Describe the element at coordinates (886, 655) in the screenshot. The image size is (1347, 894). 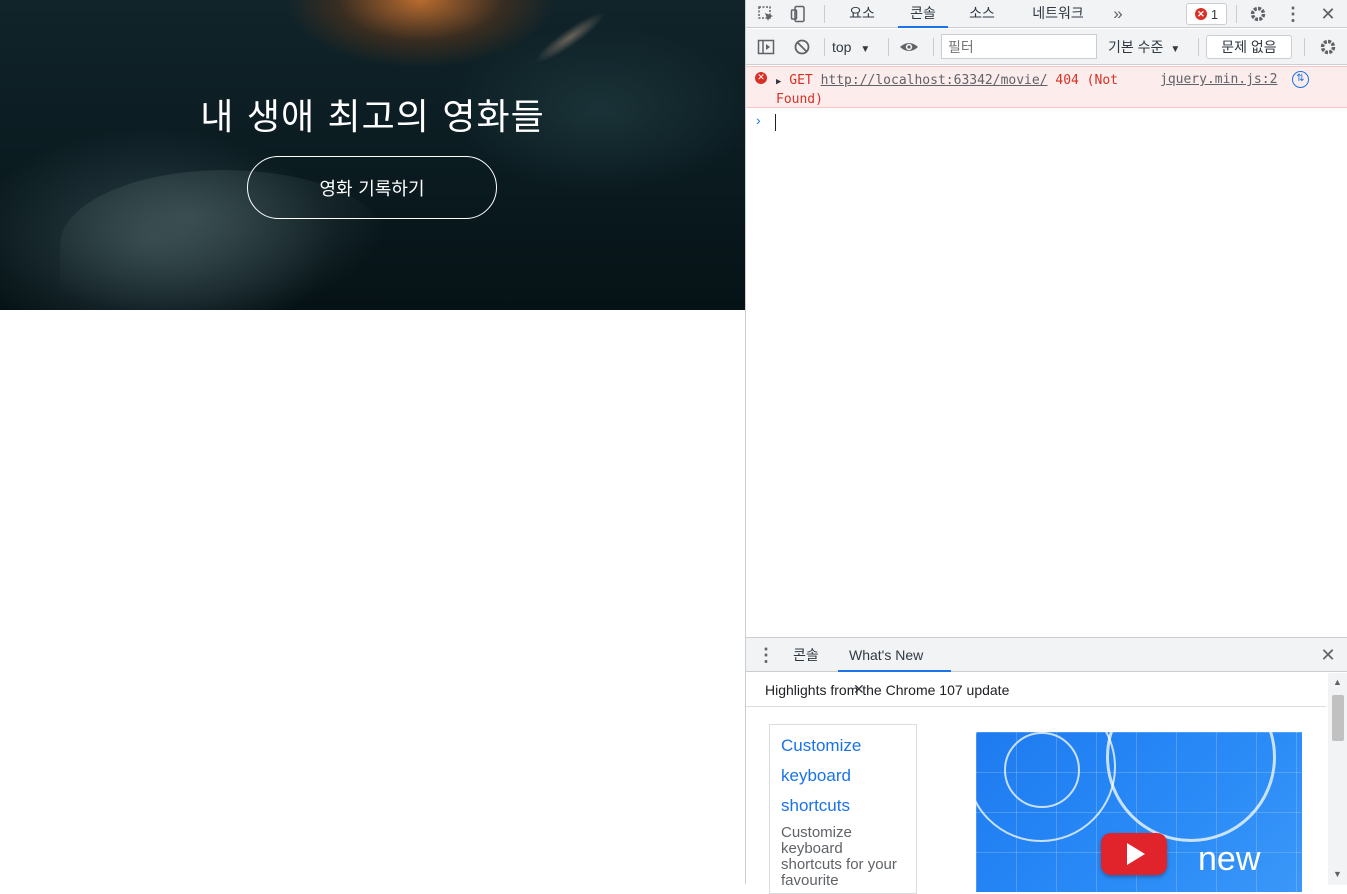
I see `whats-new-label: What's New` at that location.